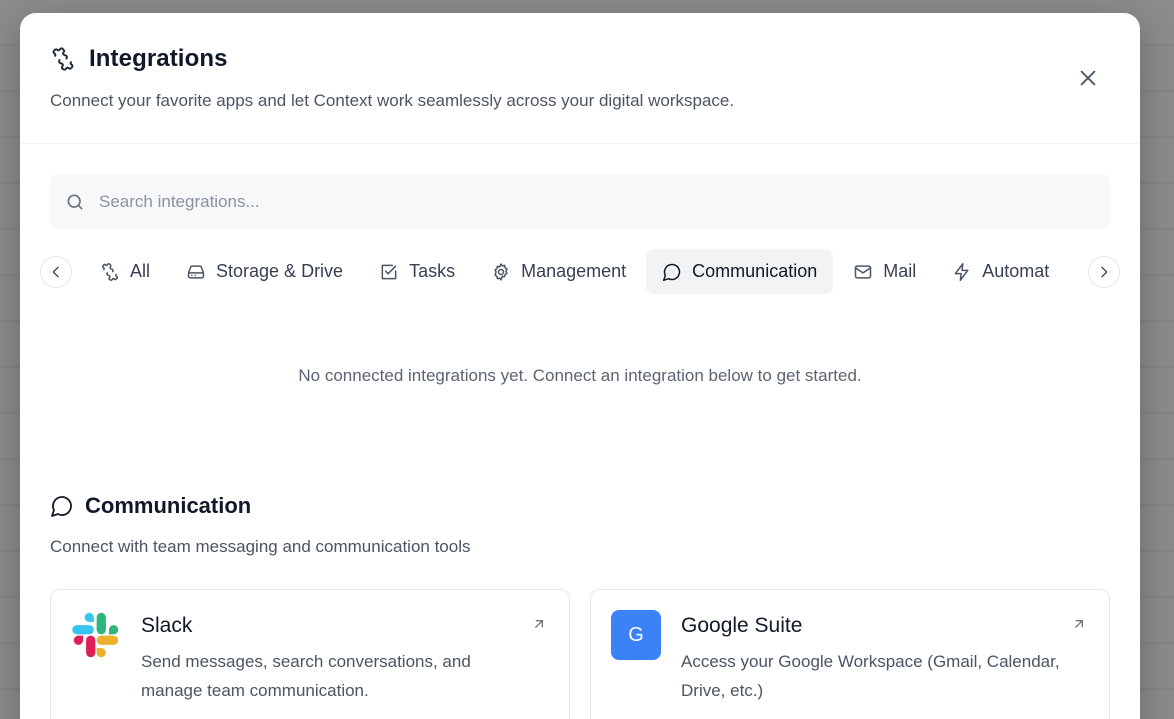 Image resolution: width=1174 pixels, height=719 pixels. I want to click on gear-icon, so click(501, 272).